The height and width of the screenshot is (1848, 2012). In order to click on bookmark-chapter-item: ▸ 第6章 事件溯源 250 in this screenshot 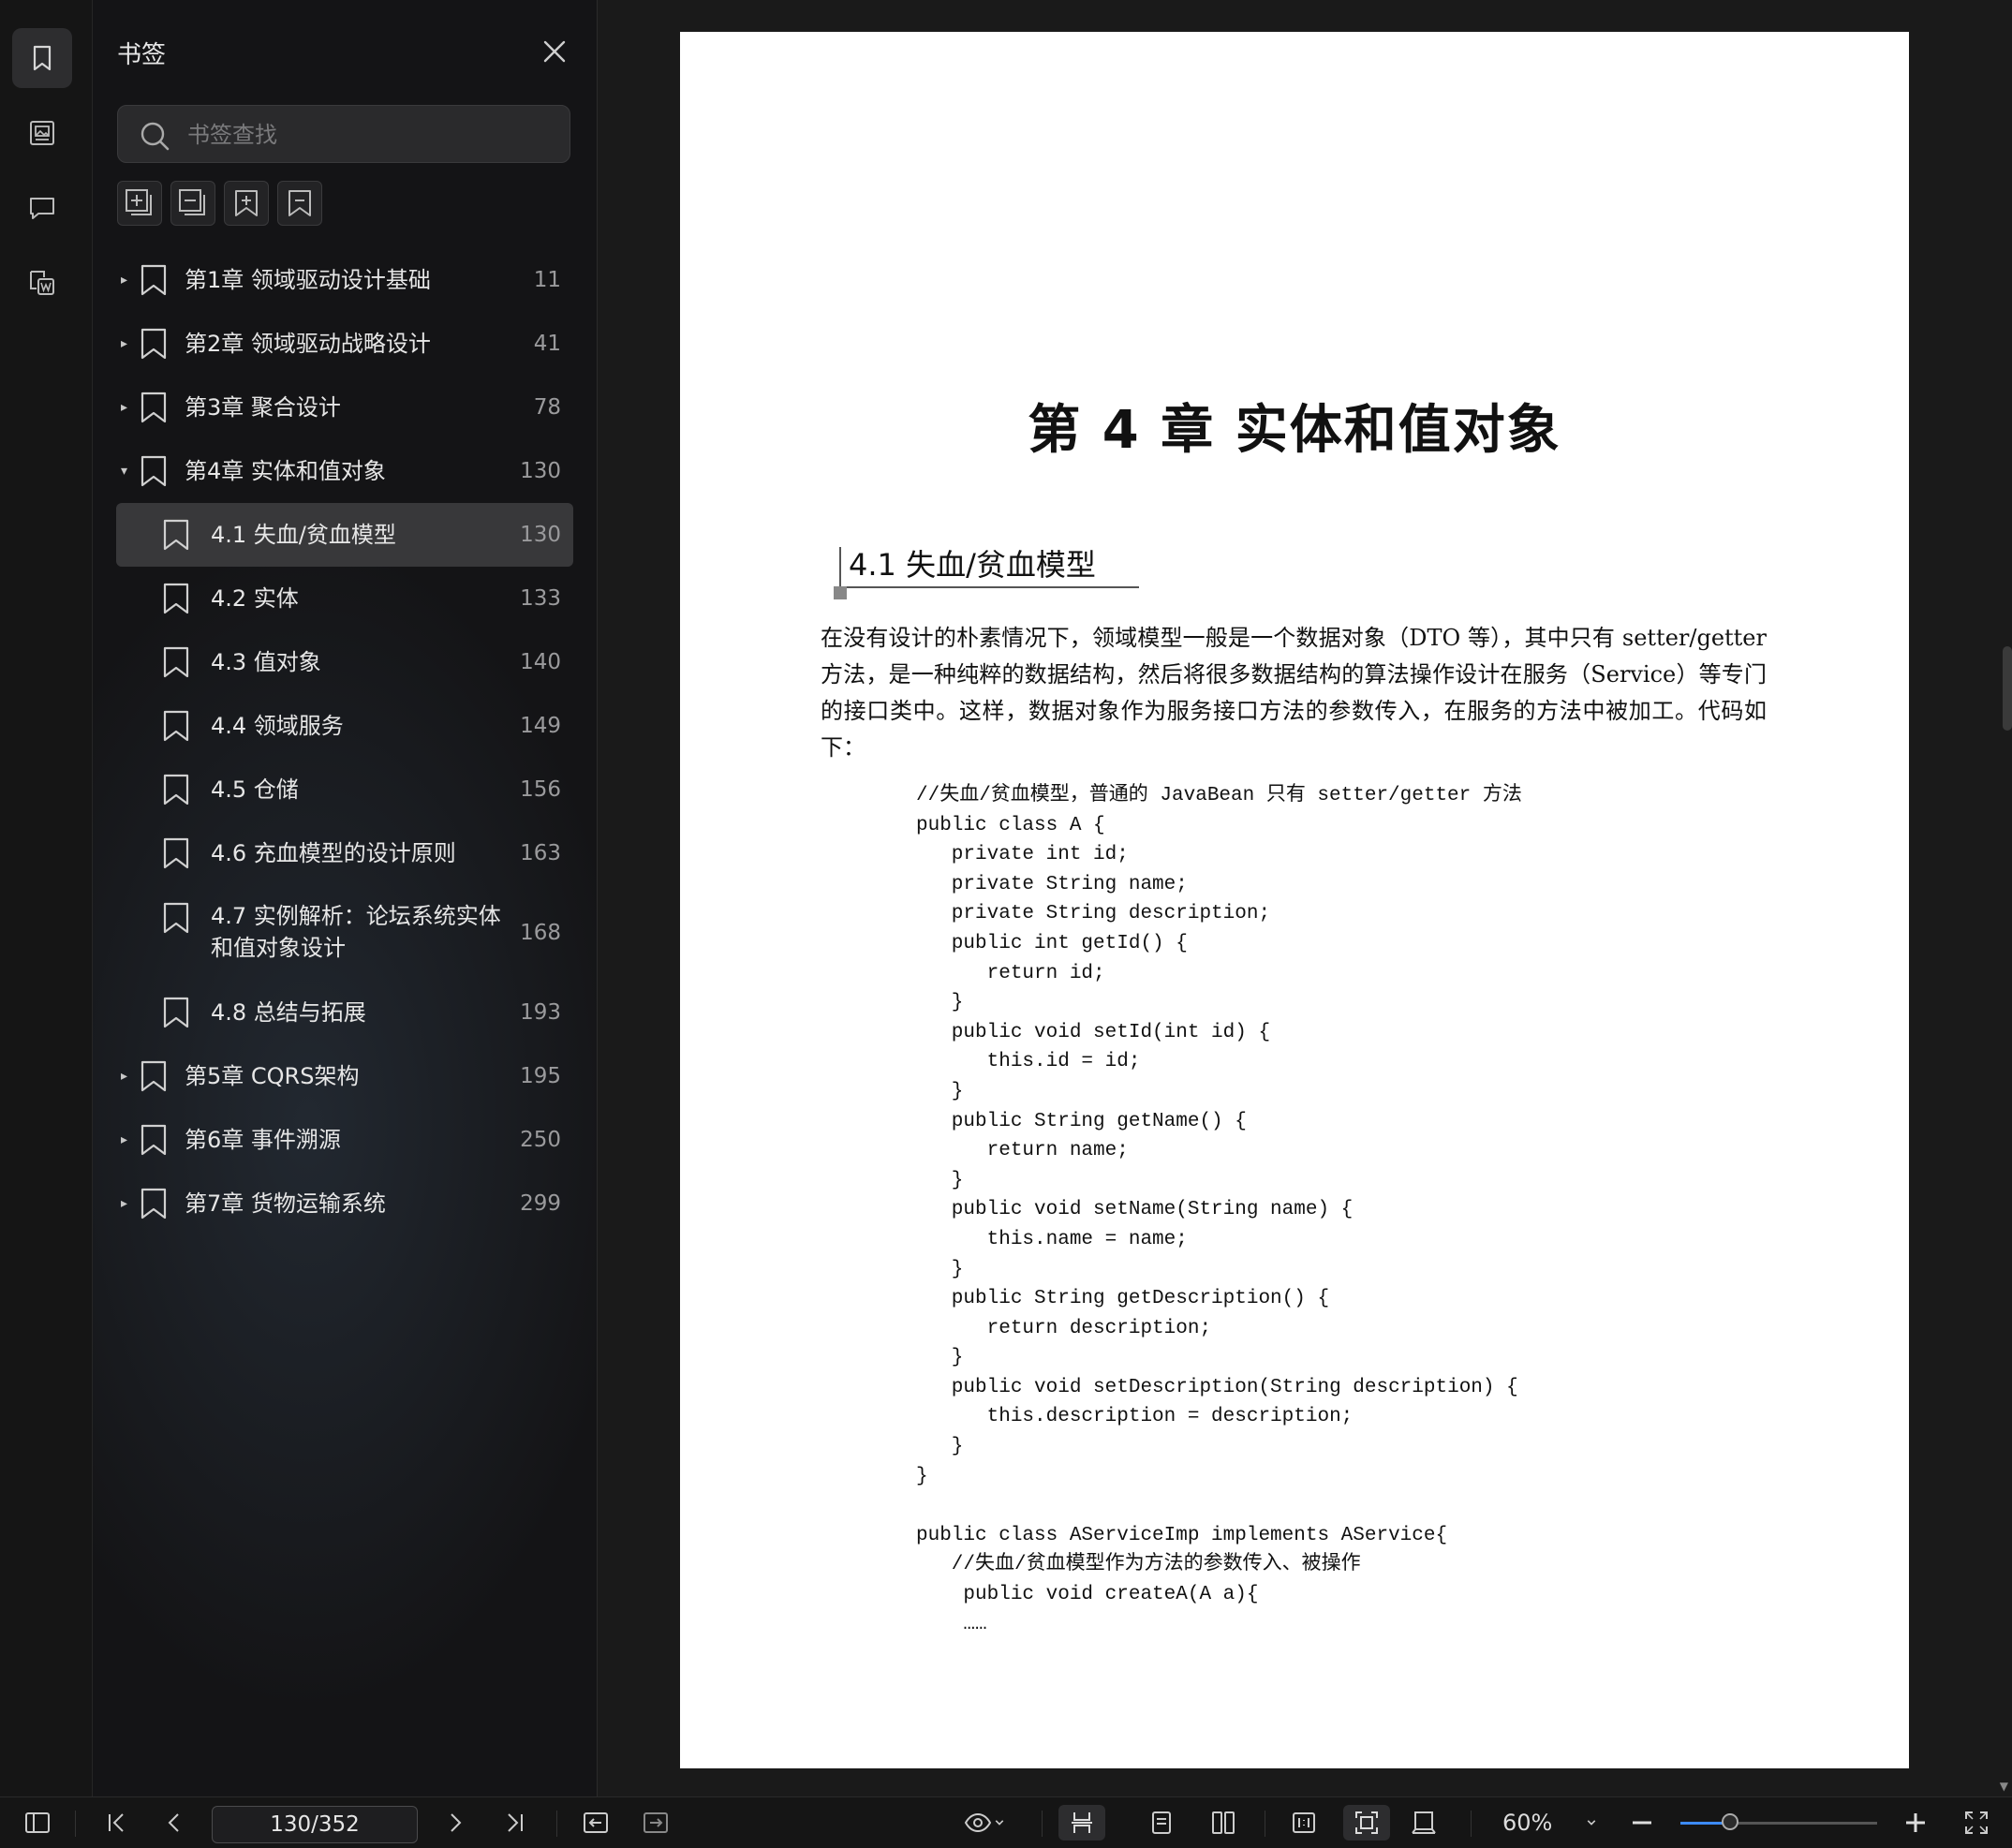, I will do `click(345, 1140)`.